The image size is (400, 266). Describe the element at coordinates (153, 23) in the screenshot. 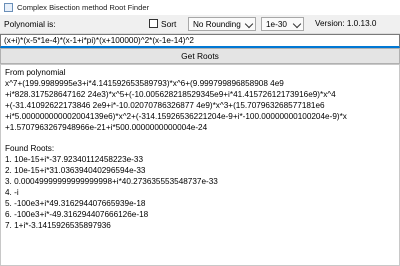

I see `sort-checkbox` at that location.